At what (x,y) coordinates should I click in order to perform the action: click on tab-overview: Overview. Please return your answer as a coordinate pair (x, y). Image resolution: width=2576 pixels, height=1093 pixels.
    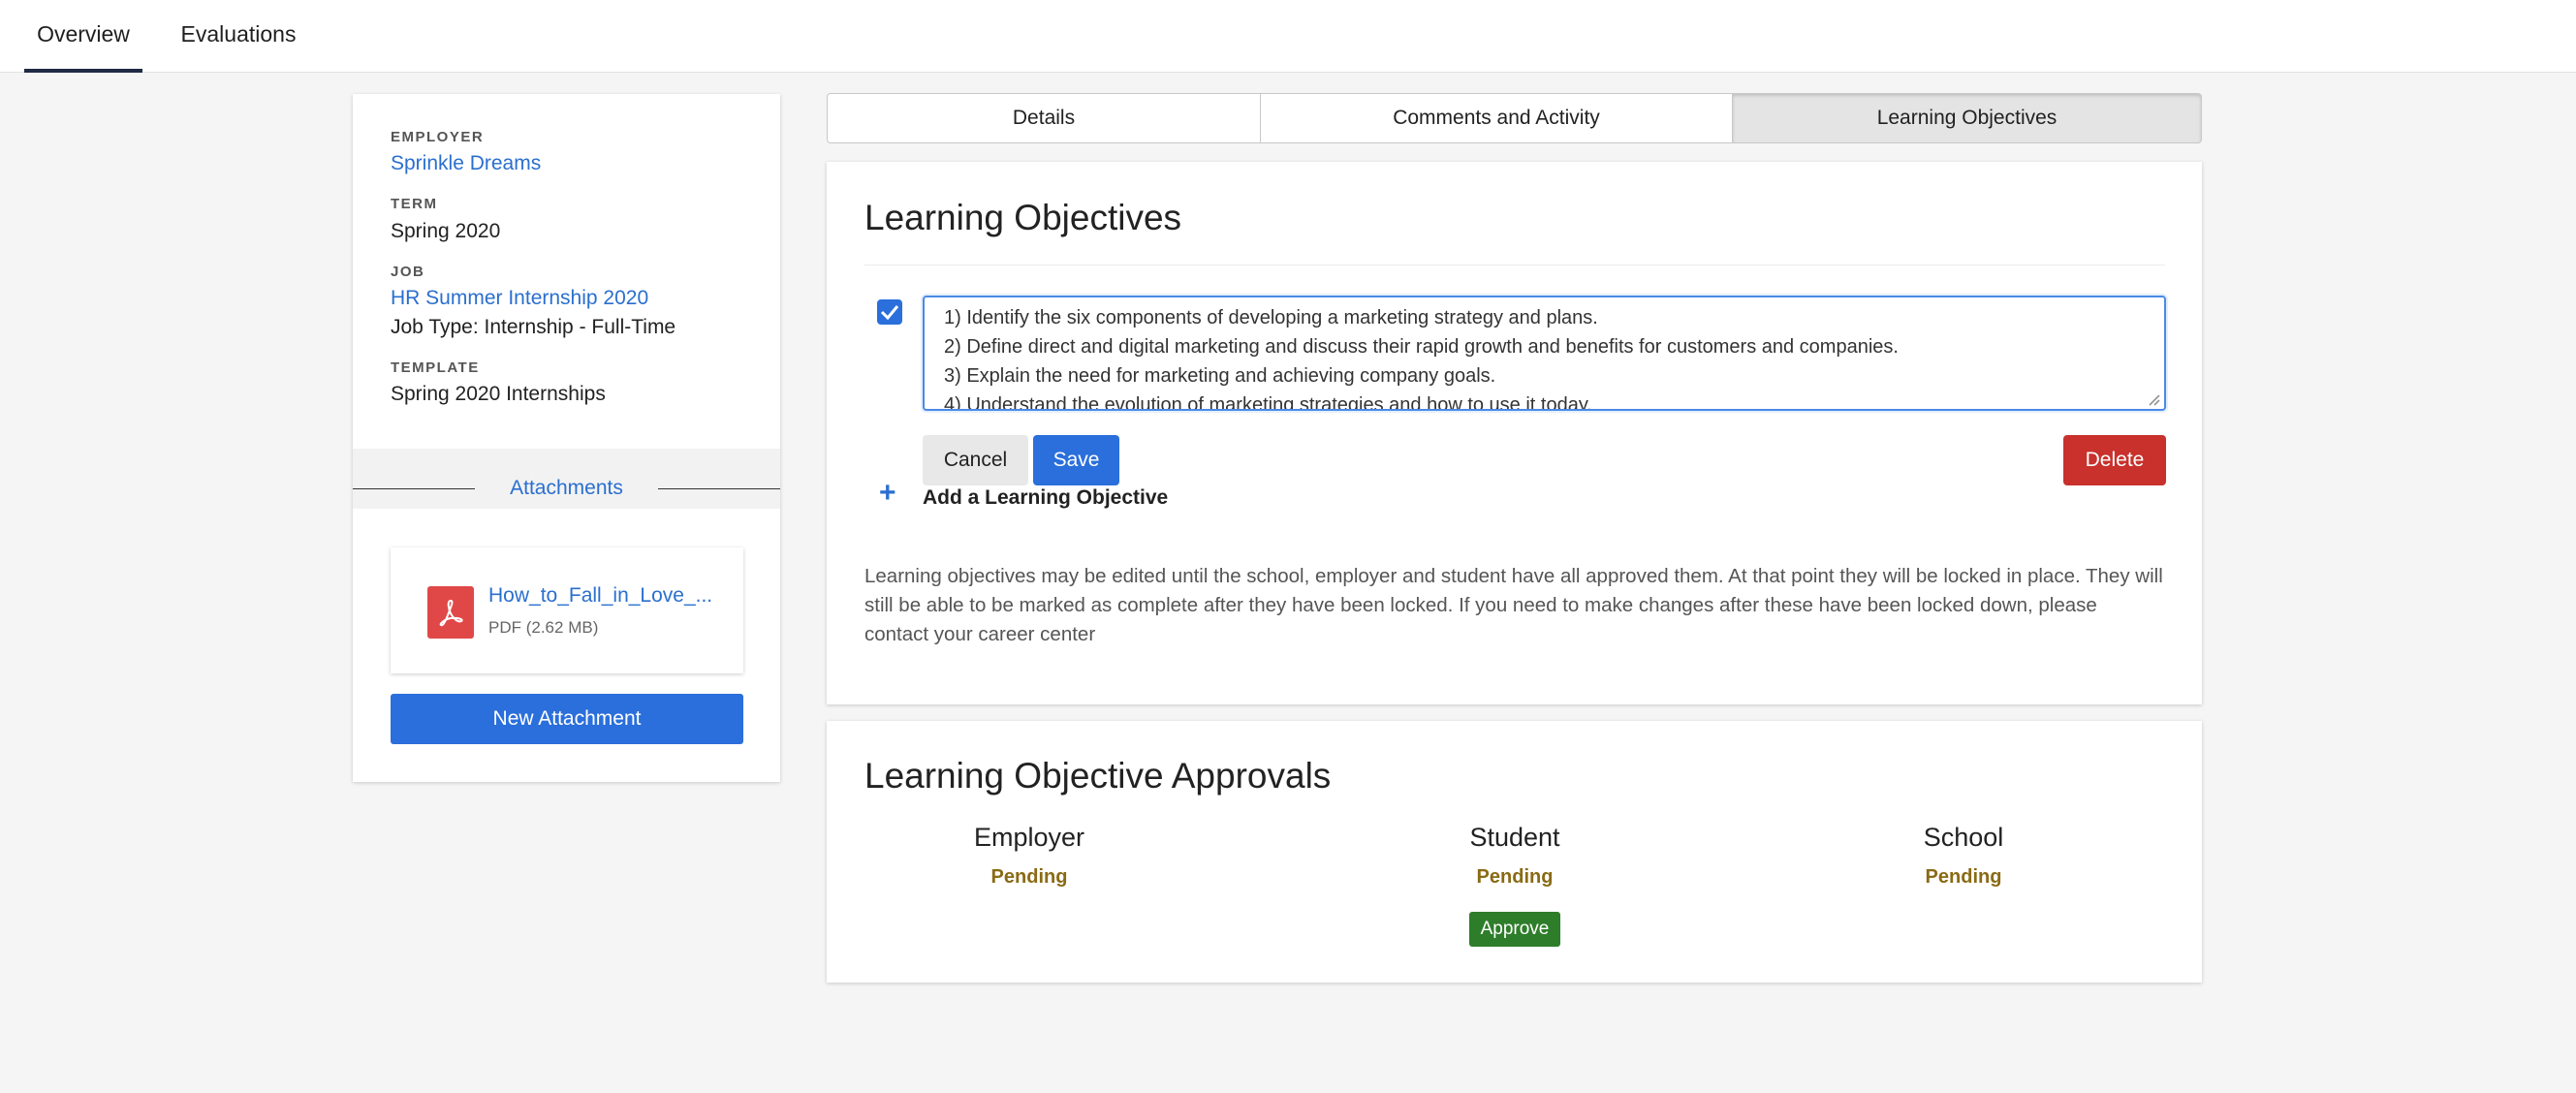
    Looking at the image, I should click on (83, 37).